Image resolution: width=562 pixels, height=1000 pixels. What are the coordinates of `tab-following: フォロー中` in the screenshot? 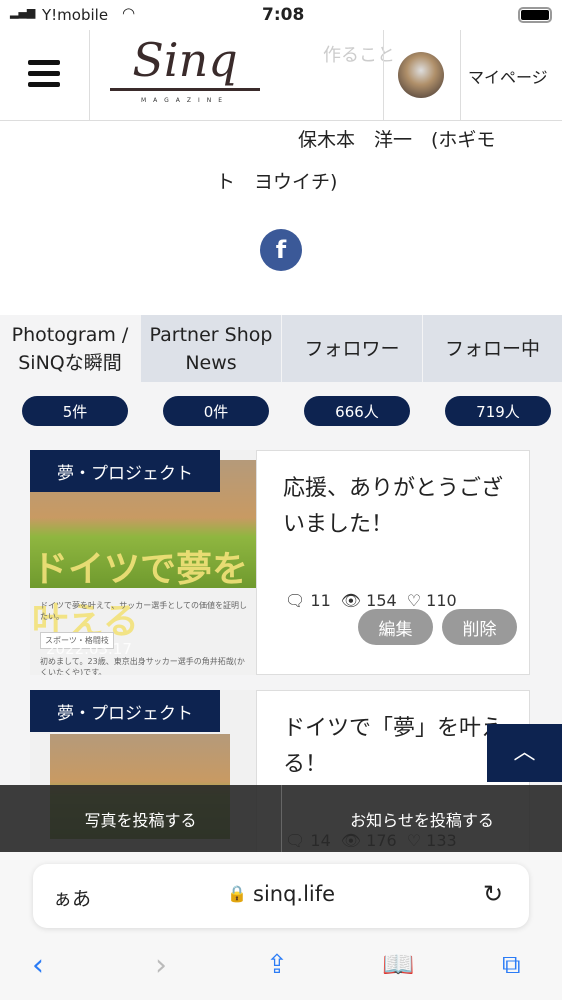 It's located at (492, 348).